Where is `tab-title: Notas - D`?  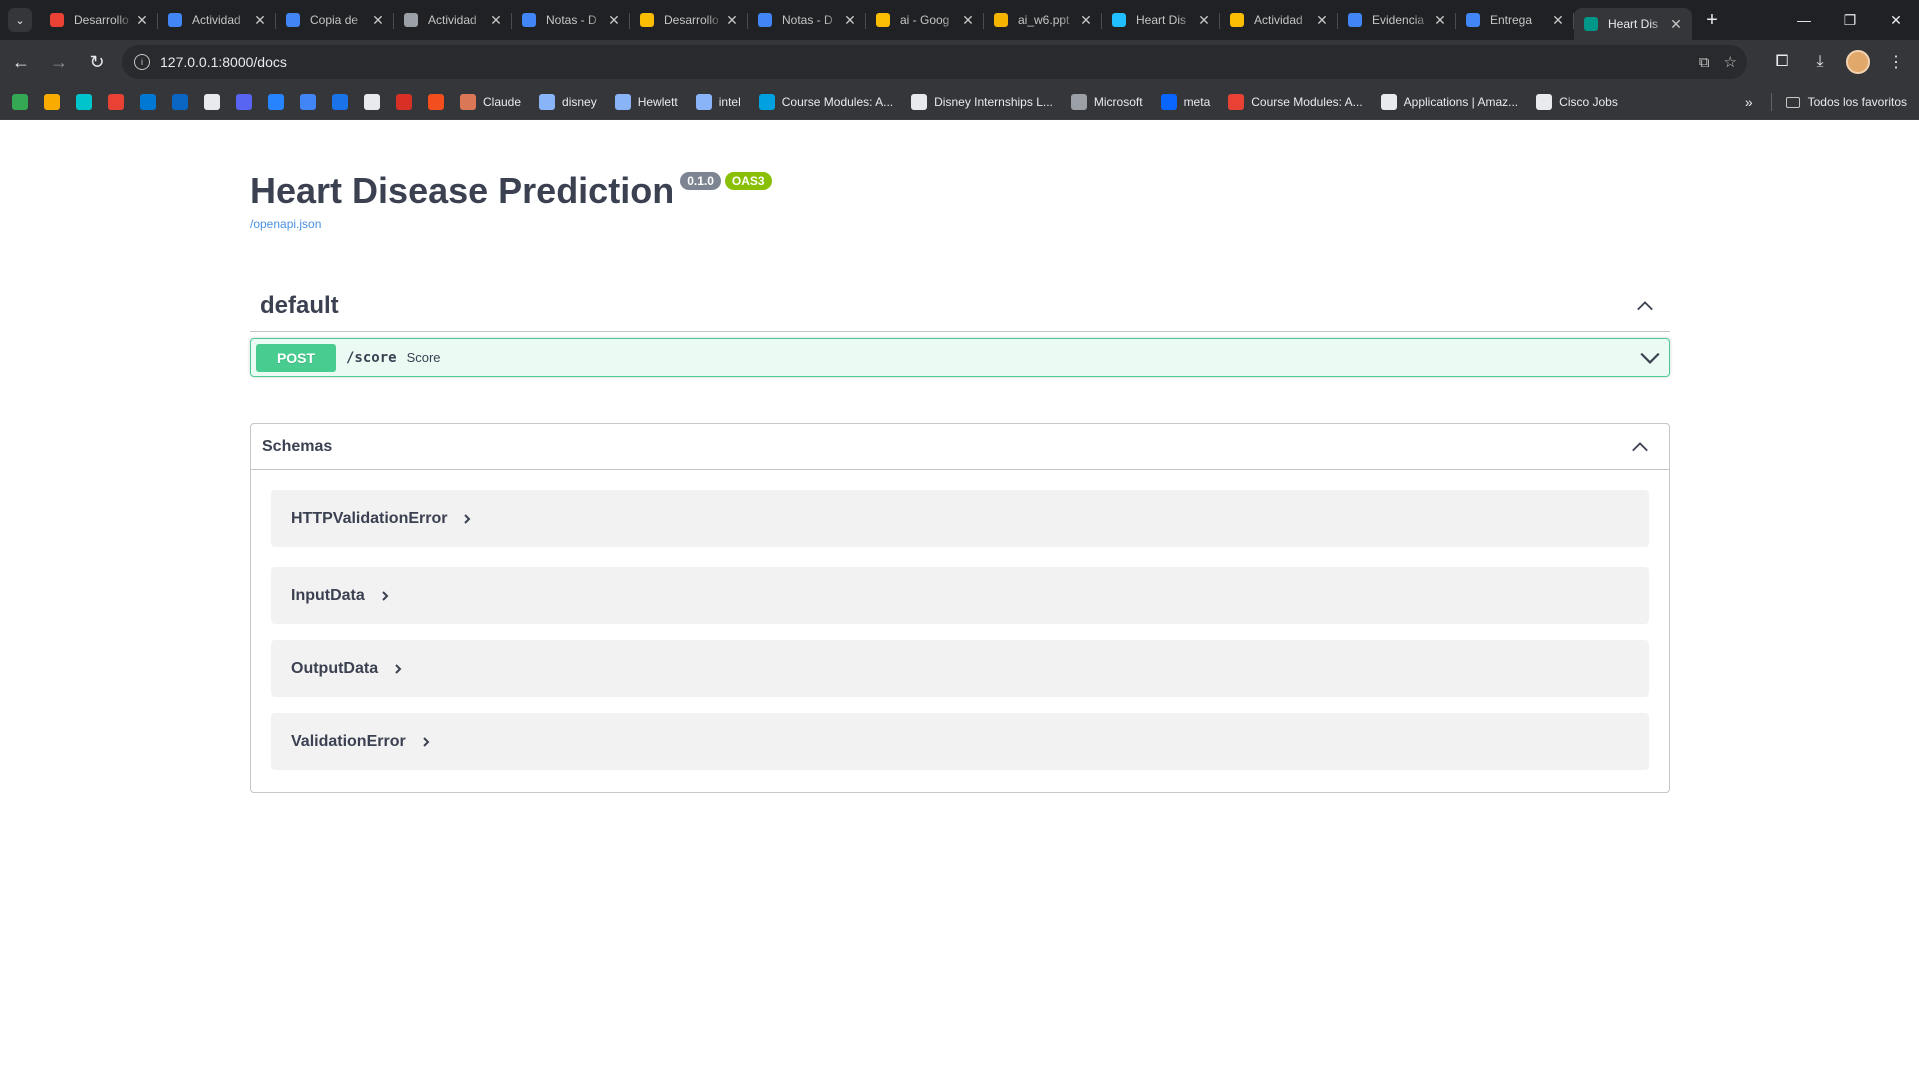 tab-title: Notas - D is located at coordinates (807, 20).